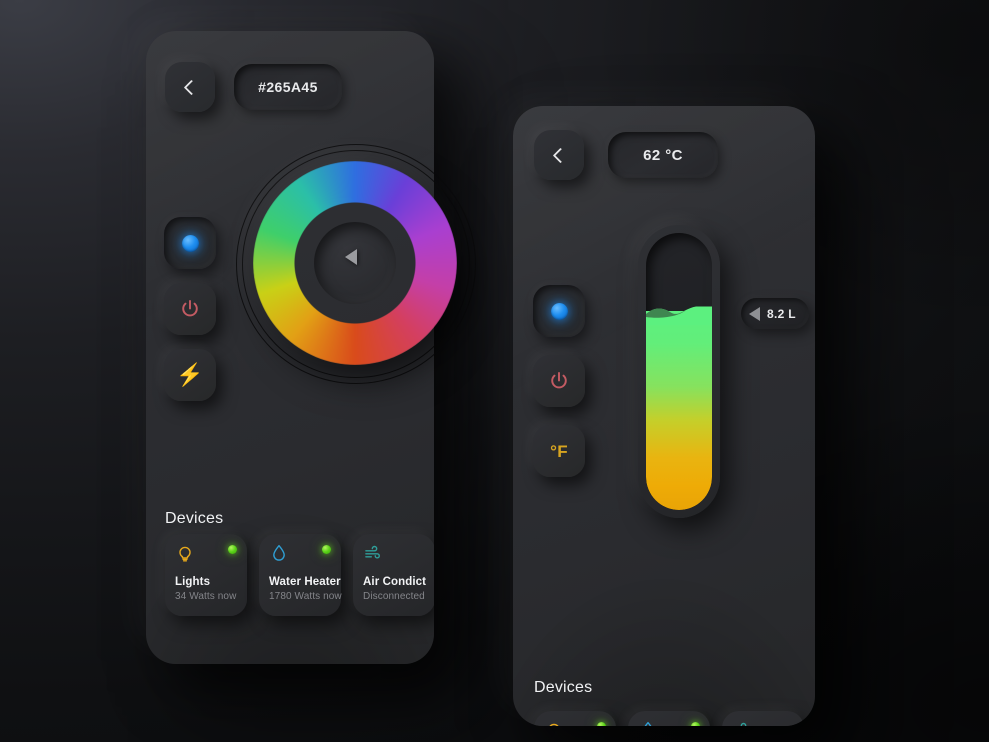 This screenshot has width=989, height=742. What do you see at coordinates (305, 596) in the screenshot?
I see `device-status: 1780 Watts now` at bounding box center [305, 596].